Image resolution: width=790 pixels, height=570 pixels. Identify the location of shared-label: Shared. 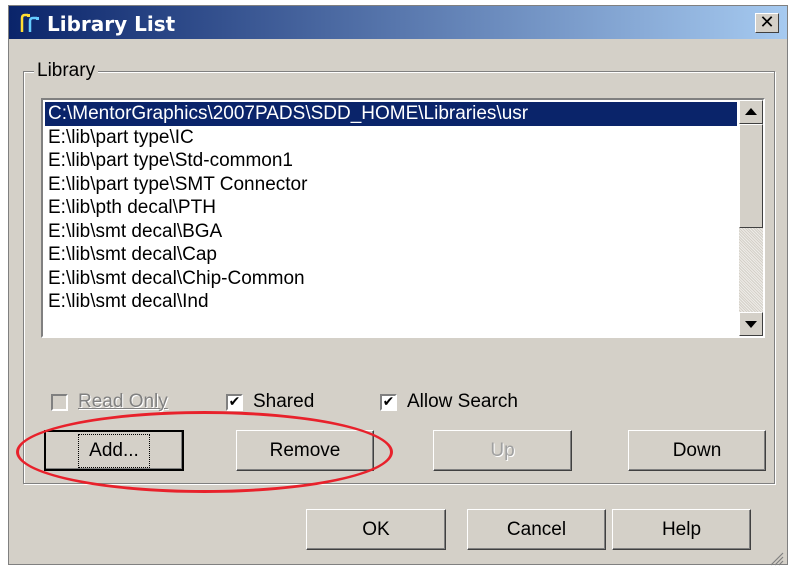
(284, 401).